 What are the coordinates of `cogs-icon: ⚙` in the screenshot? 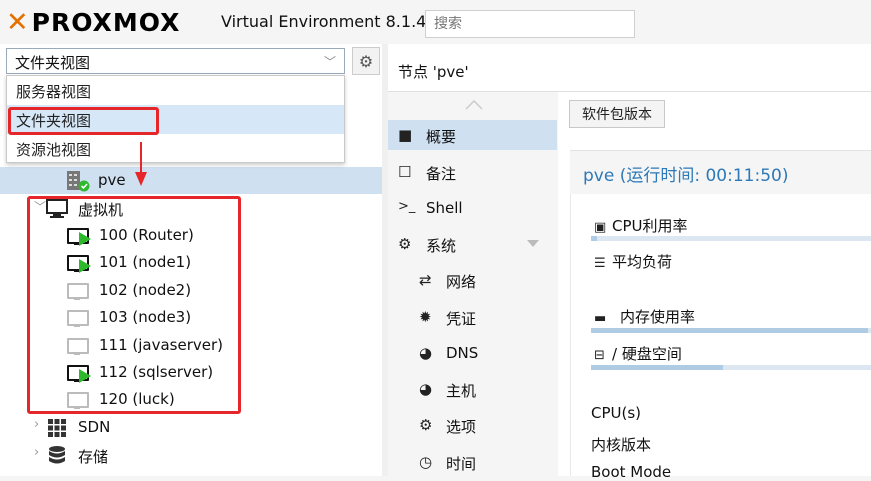 It's located at (405, 244).